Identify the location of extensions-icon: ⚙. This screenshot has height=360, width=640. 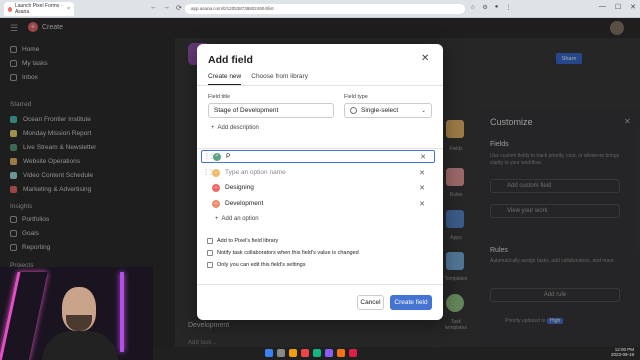
(484, 7).